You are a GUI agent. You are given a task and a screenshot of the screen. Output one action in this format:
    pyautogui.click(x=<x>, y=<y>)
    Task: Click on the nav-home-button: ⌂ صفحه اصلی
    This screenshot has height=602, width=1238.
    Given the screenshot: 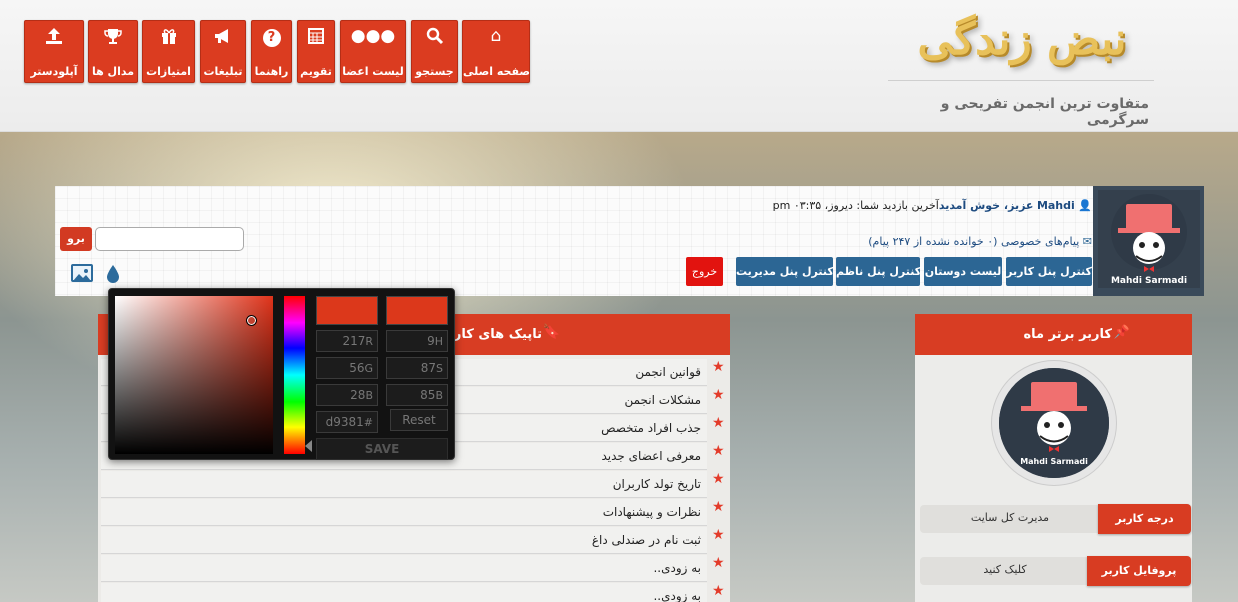 What is the action you would take?
    pyautogui.click(x=496, y=51)
    